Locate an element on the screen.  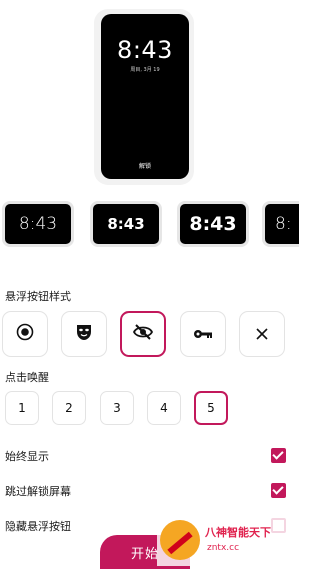
close-icon is located at coordinates (262, 334).